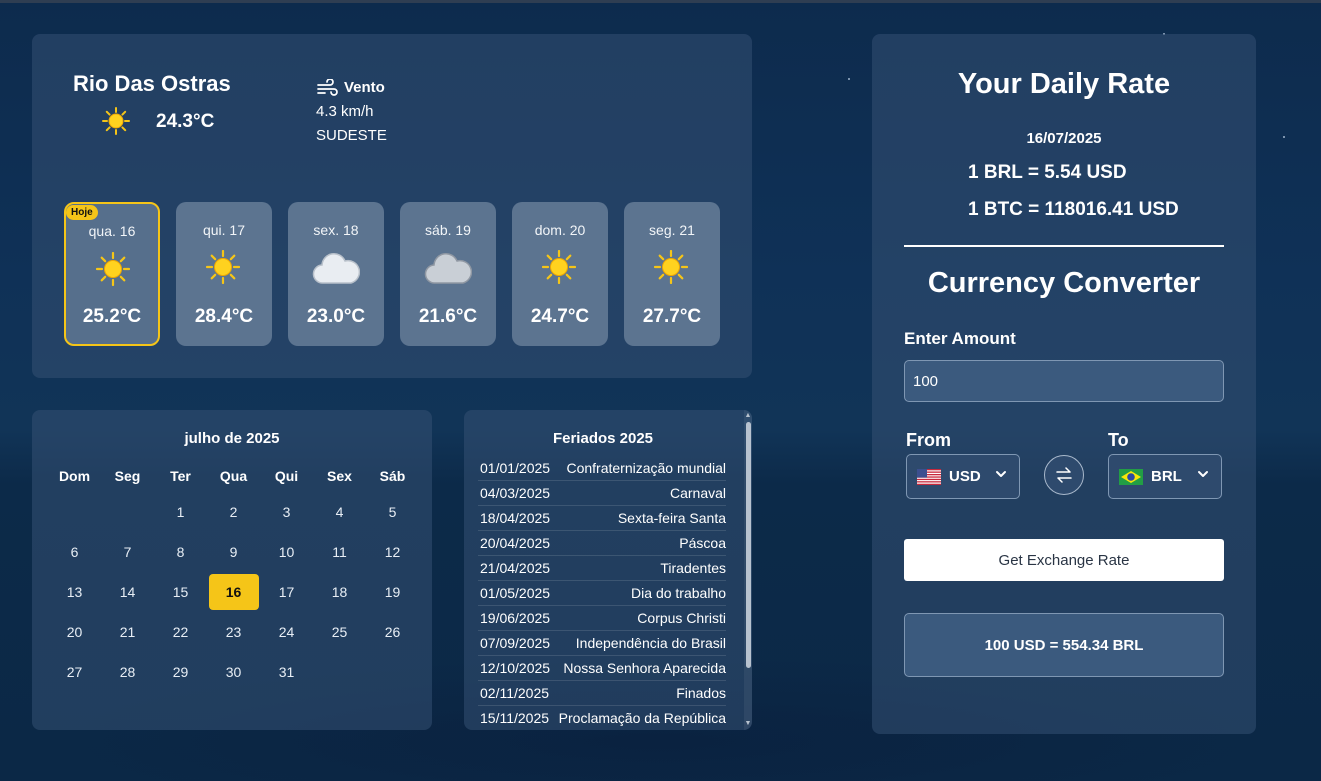 The width and height of the screenshot is (1321, 781). I want to click on to-currency-select: BRL, so click(1165, 476).